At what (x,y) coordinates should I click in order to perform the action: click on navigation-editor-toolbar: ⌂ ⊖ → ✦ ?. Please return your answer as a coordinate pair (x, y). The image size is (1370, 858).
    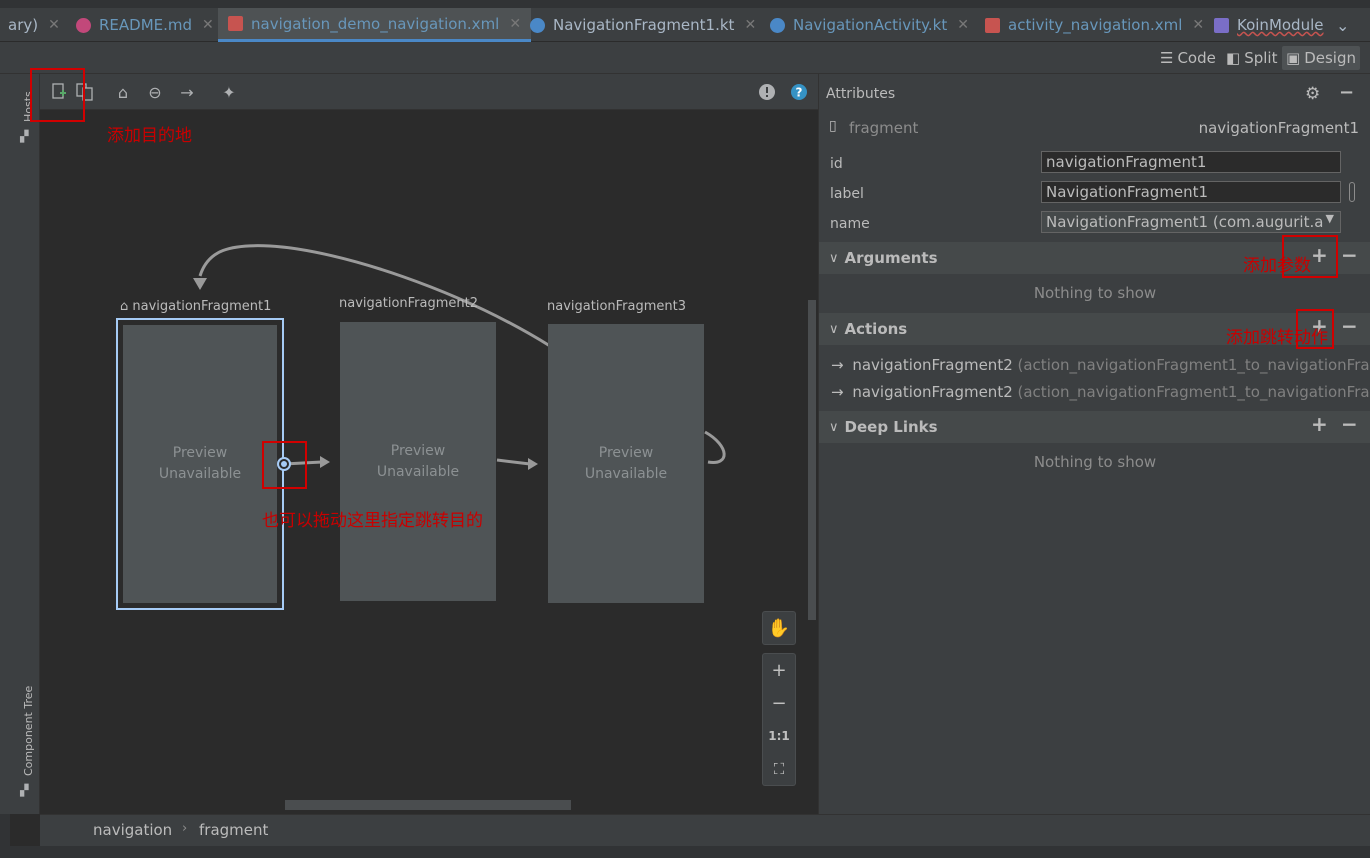
    Looking at the image, I should click on (429, 92).